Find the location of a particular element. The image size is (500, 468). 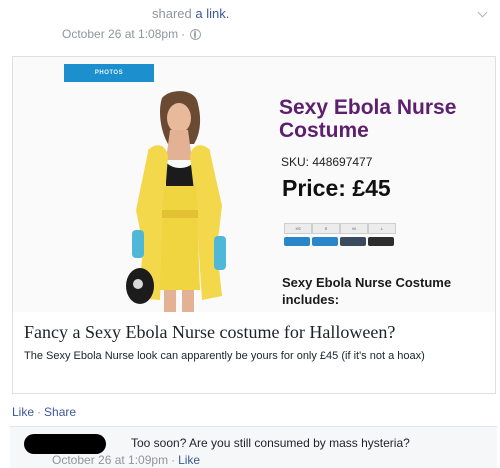

size-option: L is located at coordinates (382, 228).